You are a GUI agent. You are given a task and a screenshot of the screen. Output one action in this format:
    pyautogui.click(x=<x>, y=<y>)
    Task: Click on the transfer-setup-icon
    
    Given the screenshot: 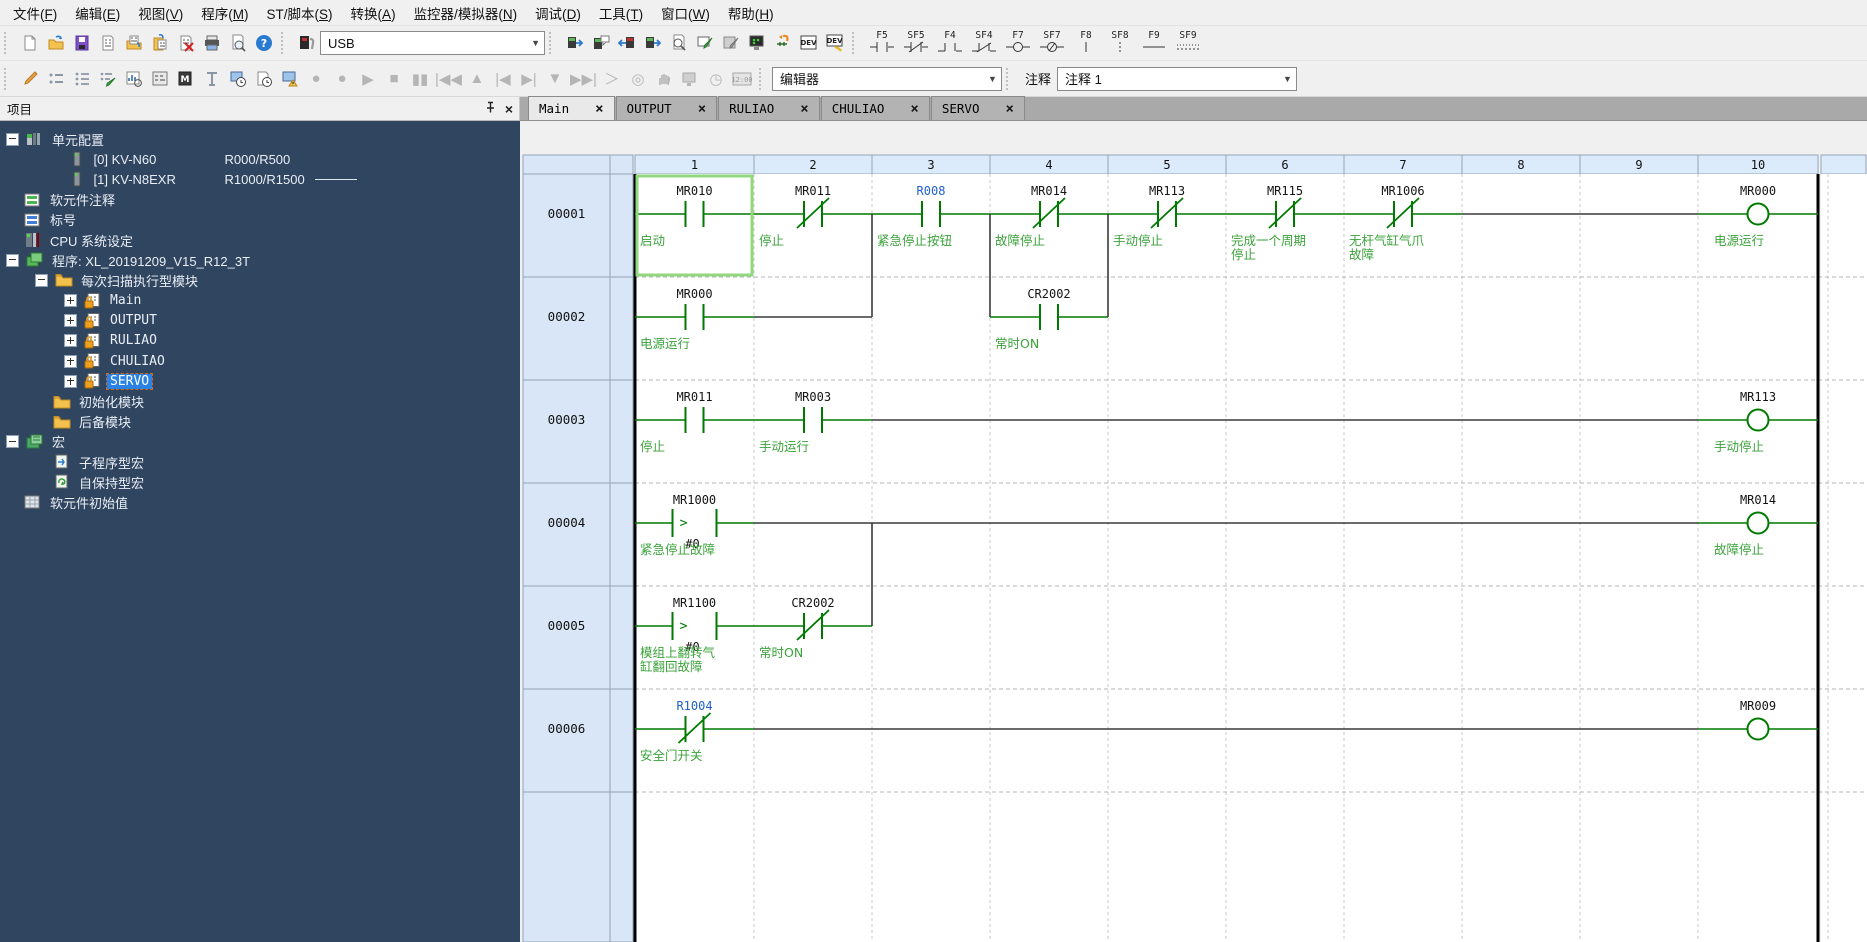 What is the action you would take?
    pyautogui.click(x=307, y=43)
    